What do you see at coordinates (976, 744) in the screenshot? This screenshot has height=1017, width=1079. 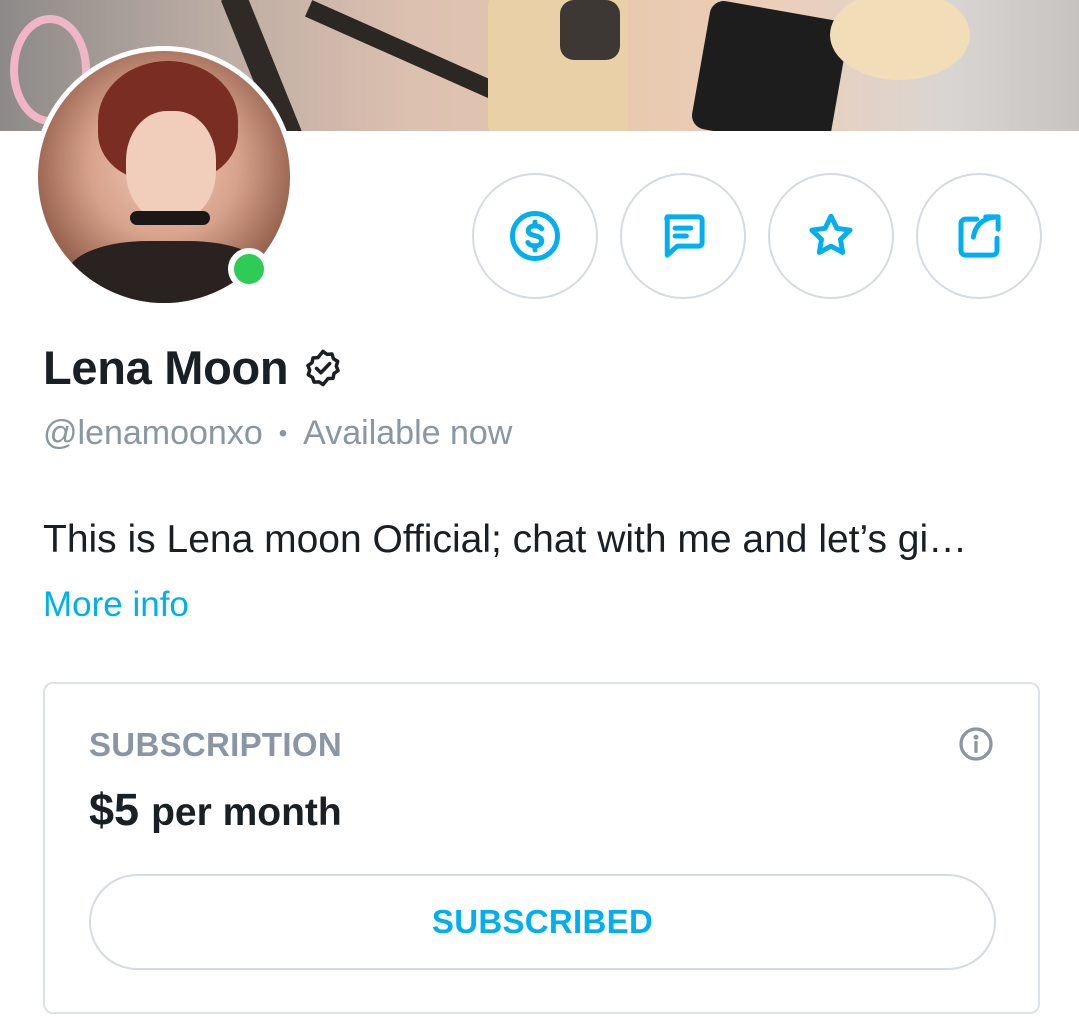 I see `info-icon` at bounding box center [976, 744].